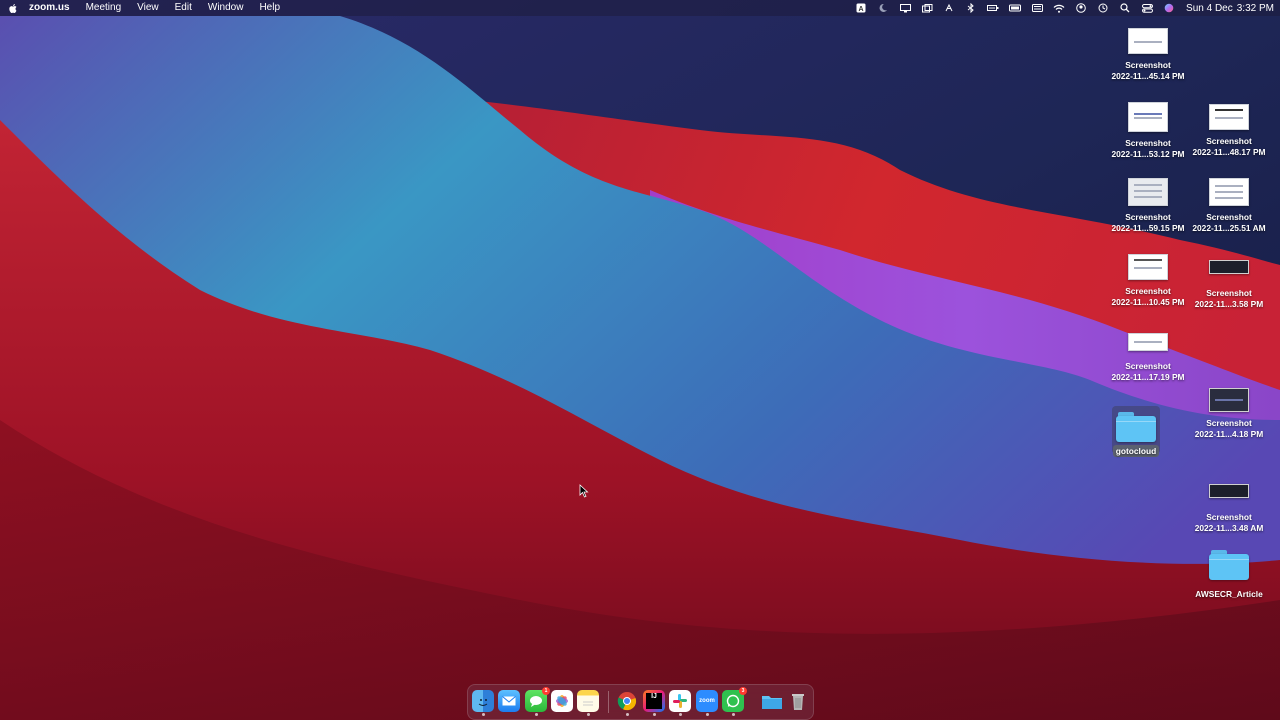 The height and width of the screenshot is (720, 1280). I want to click on zoom-label: zoom, so click(707, 701).